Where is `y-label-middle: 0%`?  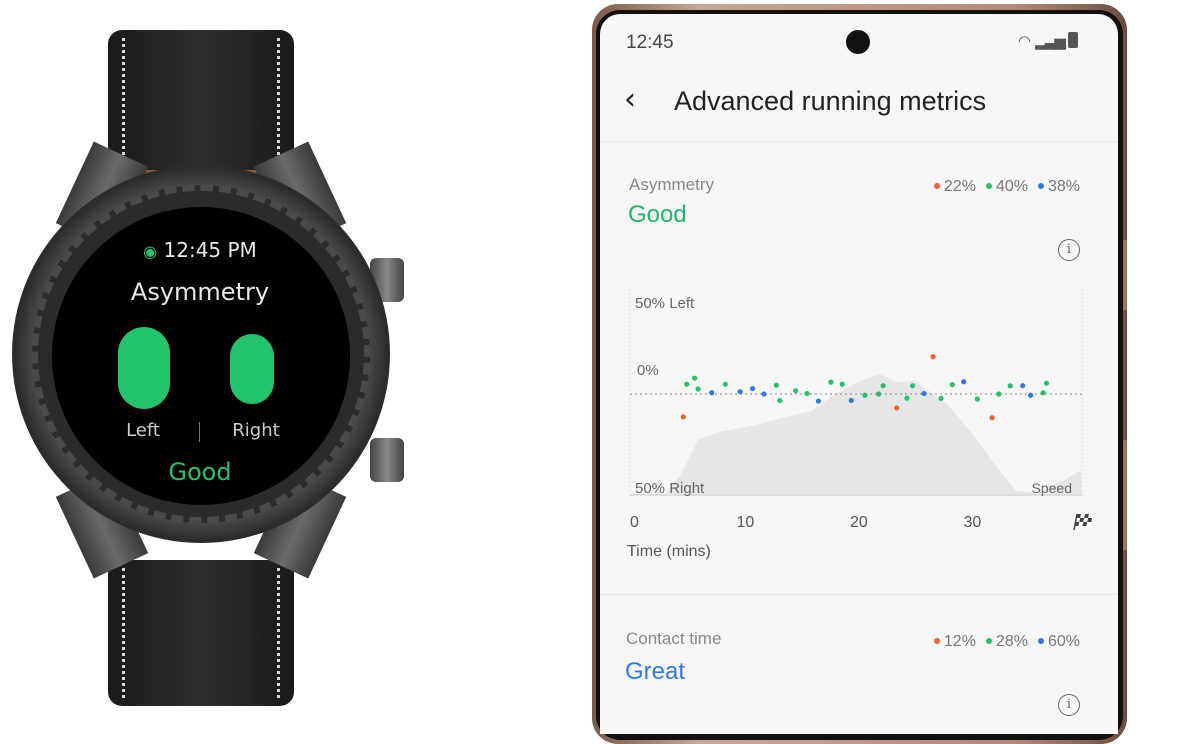
y-label-middle: 0% is located at coordinates (648, 370).